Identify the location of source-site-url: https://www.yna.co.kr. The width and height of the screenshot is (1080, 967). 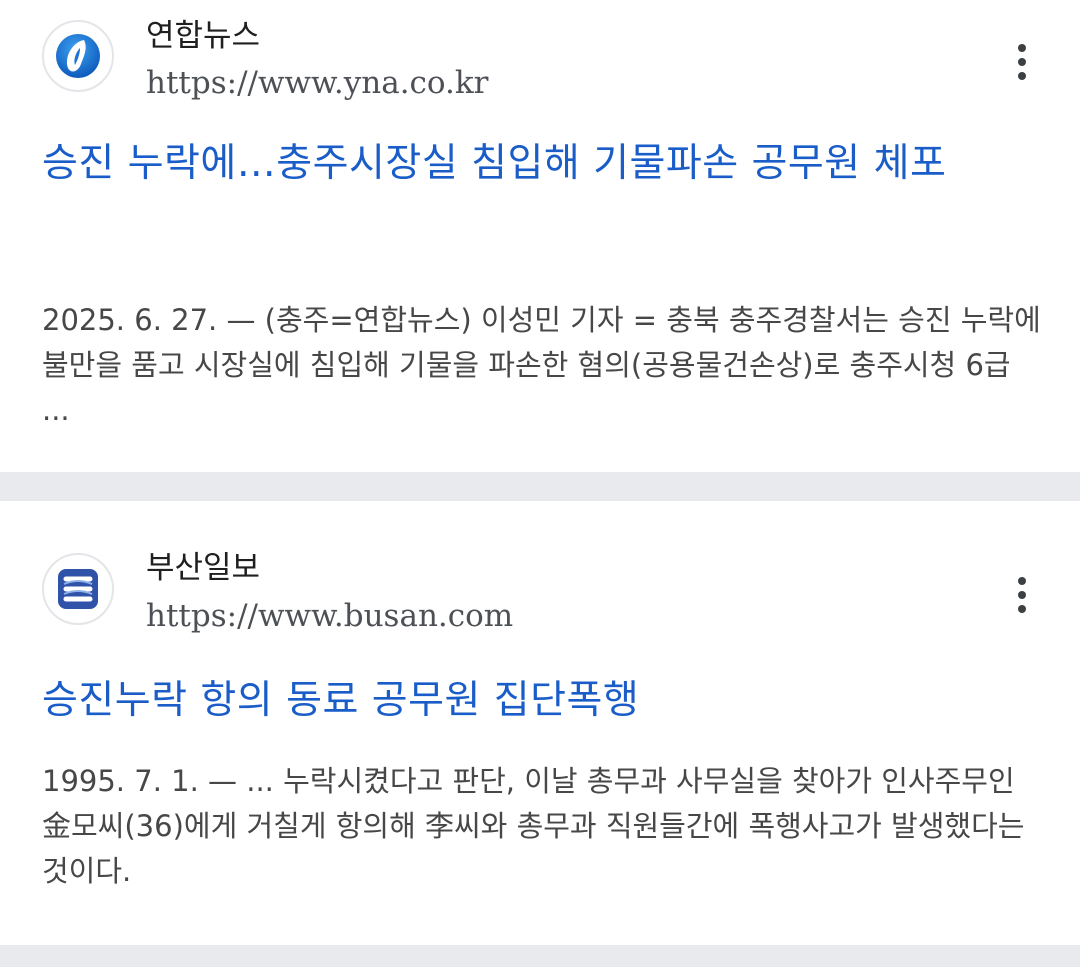
(317, 83).